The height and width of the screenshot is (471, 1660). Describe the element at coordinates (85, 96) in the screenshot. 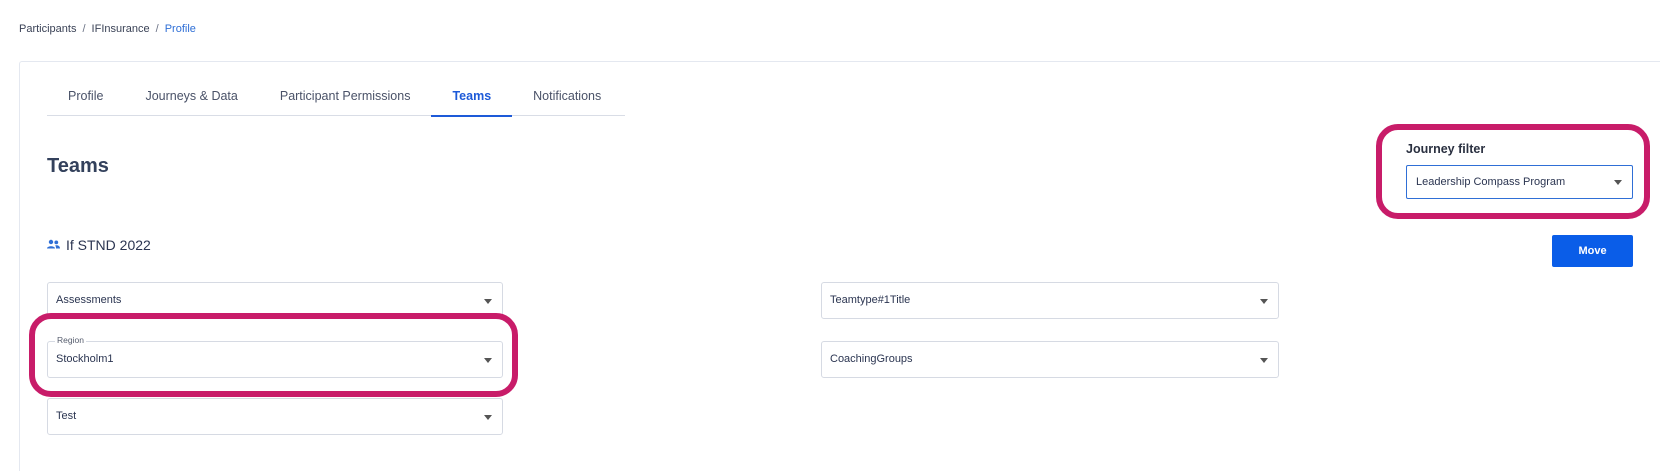

I see `tab-profile: Profile` at that location.